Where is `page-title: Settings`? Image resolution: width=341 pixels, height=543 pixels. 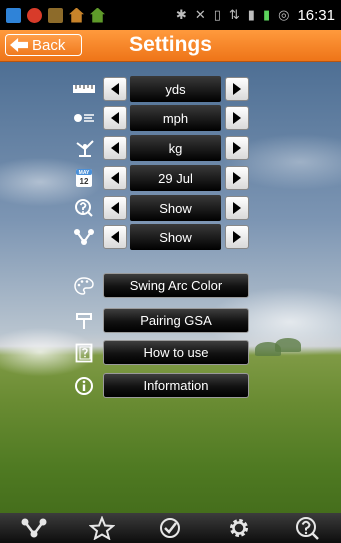
page-title: Settings is located at coordinates (170, 44).